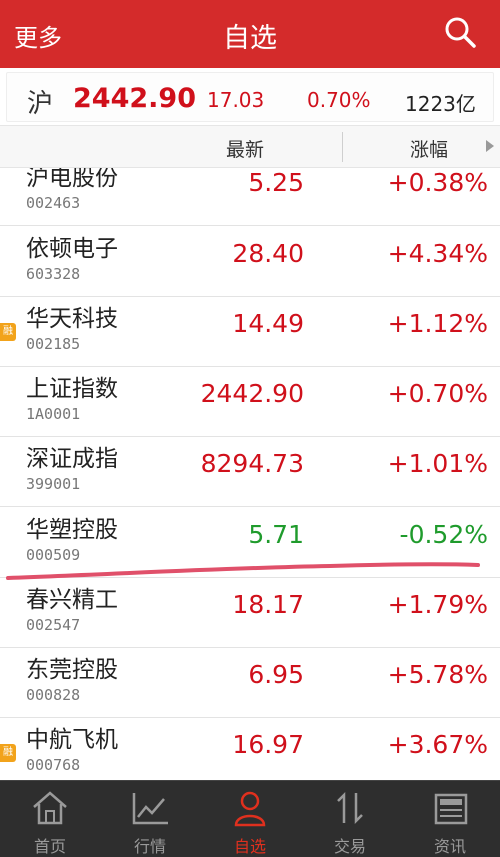 This screenshot has width=500, height=857. What do you see at coordinates (276, 182) in the screenshot?
I see `stock-price: 5.25` at bounding box center [276, 182].